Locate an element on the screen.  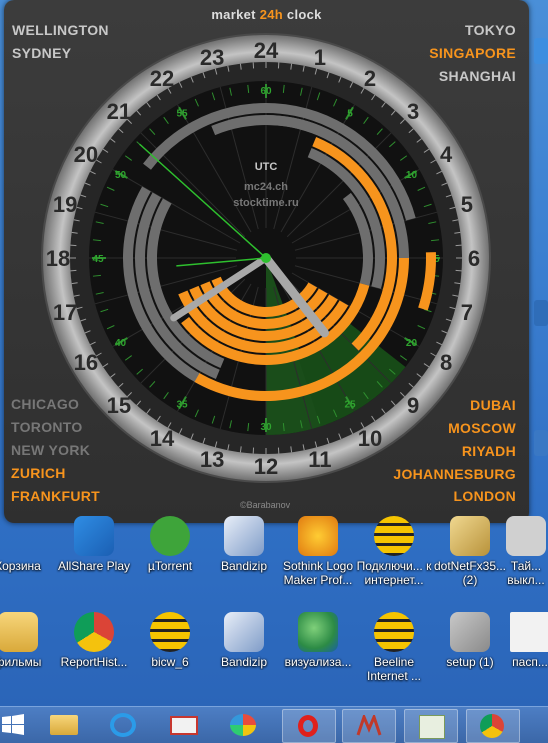
taskbar-app-nv is located at coordinates (369, 726).